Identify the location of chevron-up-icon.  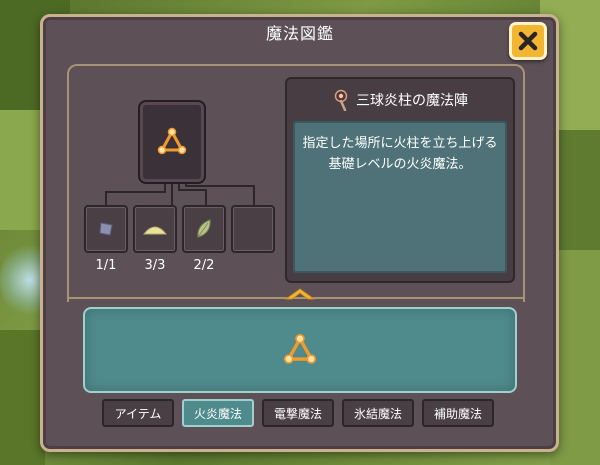
(300, 294).